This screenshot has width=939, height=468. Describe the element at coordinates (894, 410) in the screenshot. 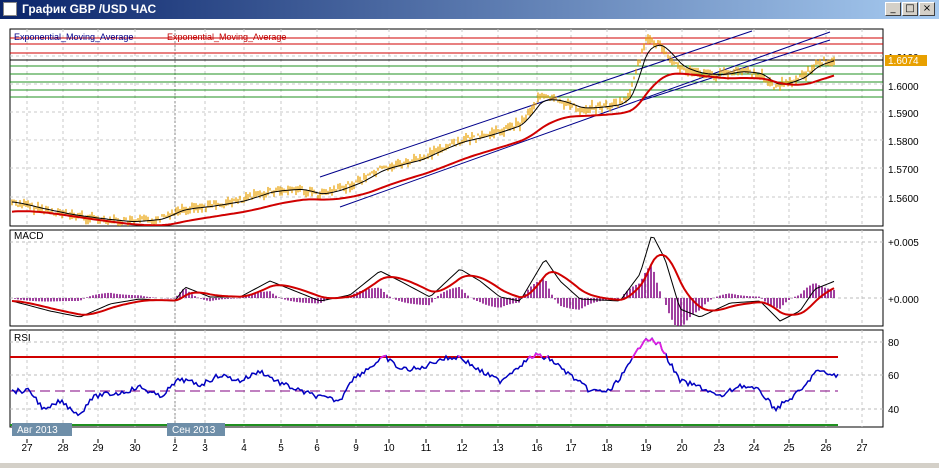

I see `rsi-tick-2: 40` at that location.